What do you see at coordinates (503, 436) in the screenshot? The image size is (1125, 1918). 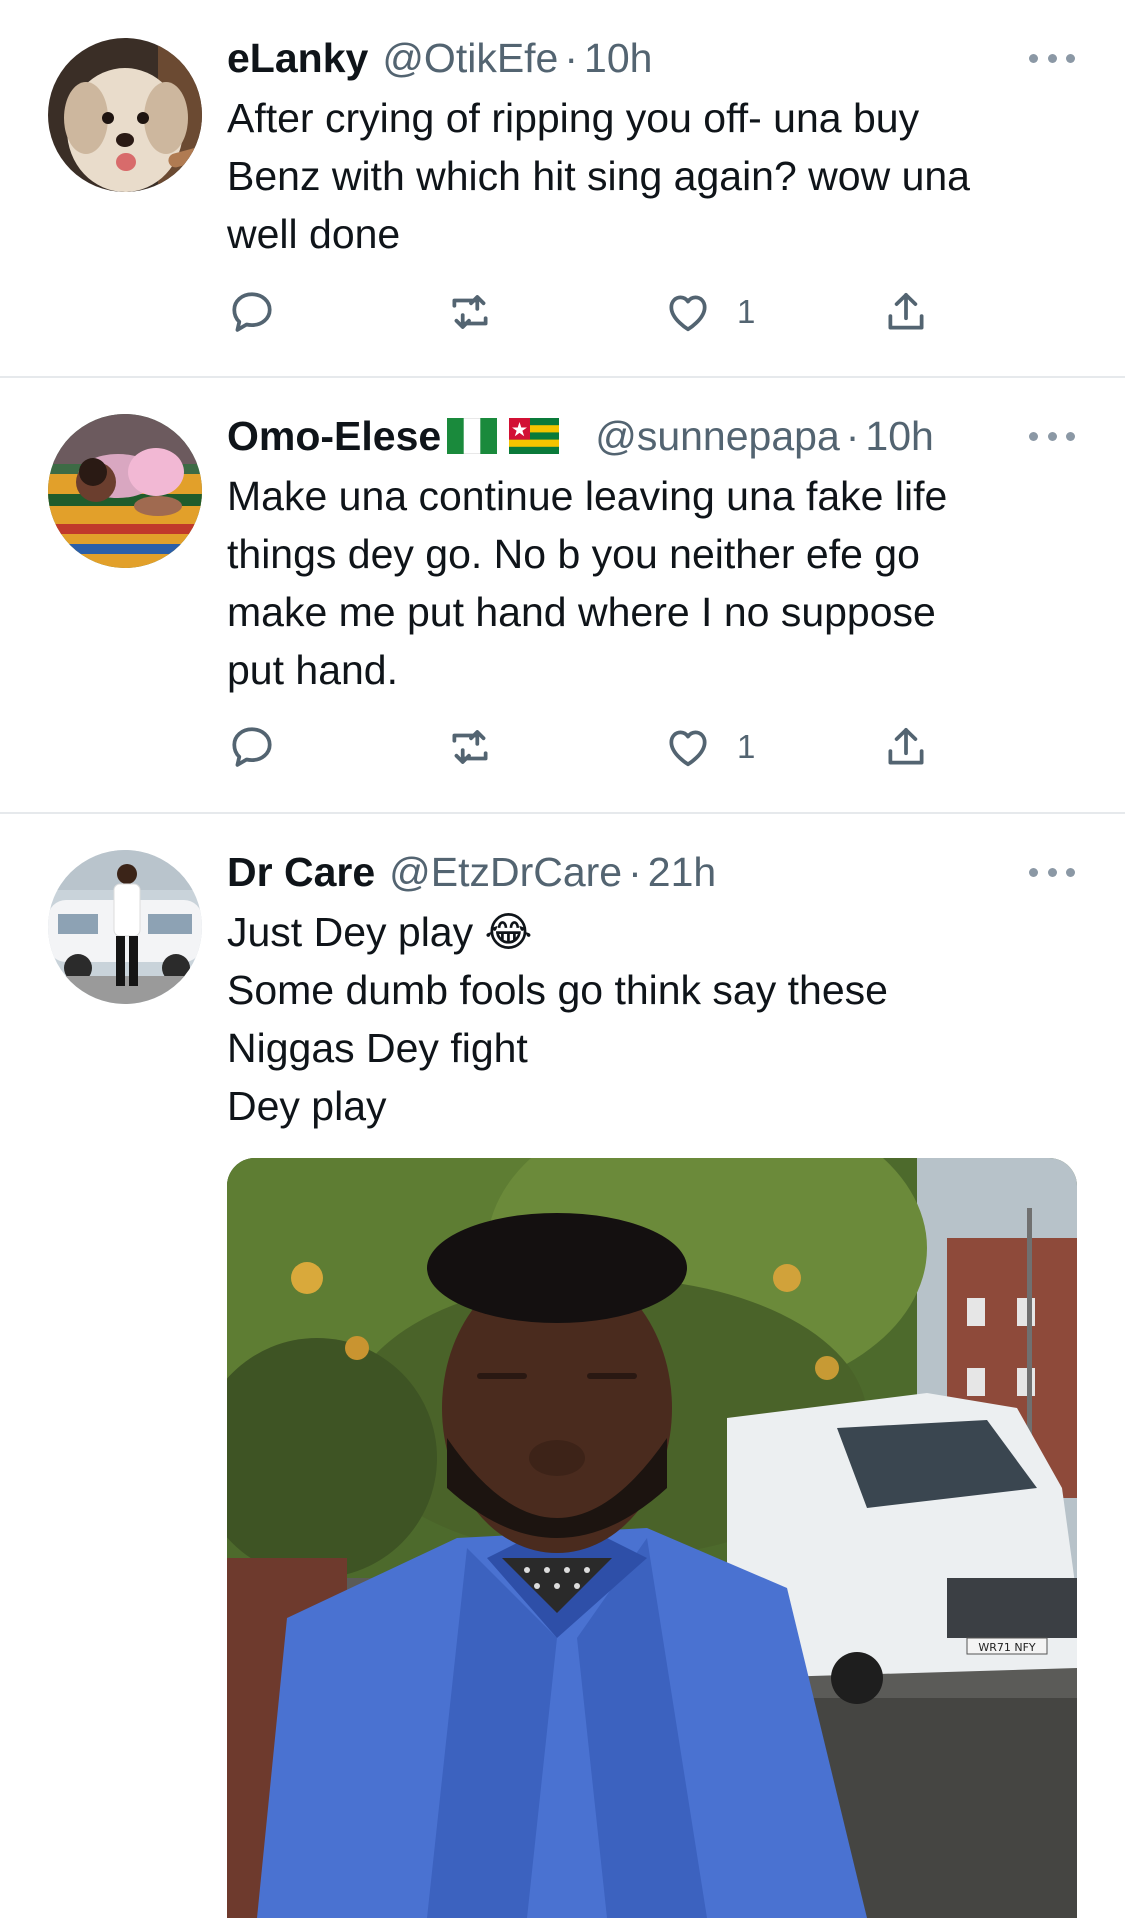 I see `flag-emojis` at bounding box center [503, 436].